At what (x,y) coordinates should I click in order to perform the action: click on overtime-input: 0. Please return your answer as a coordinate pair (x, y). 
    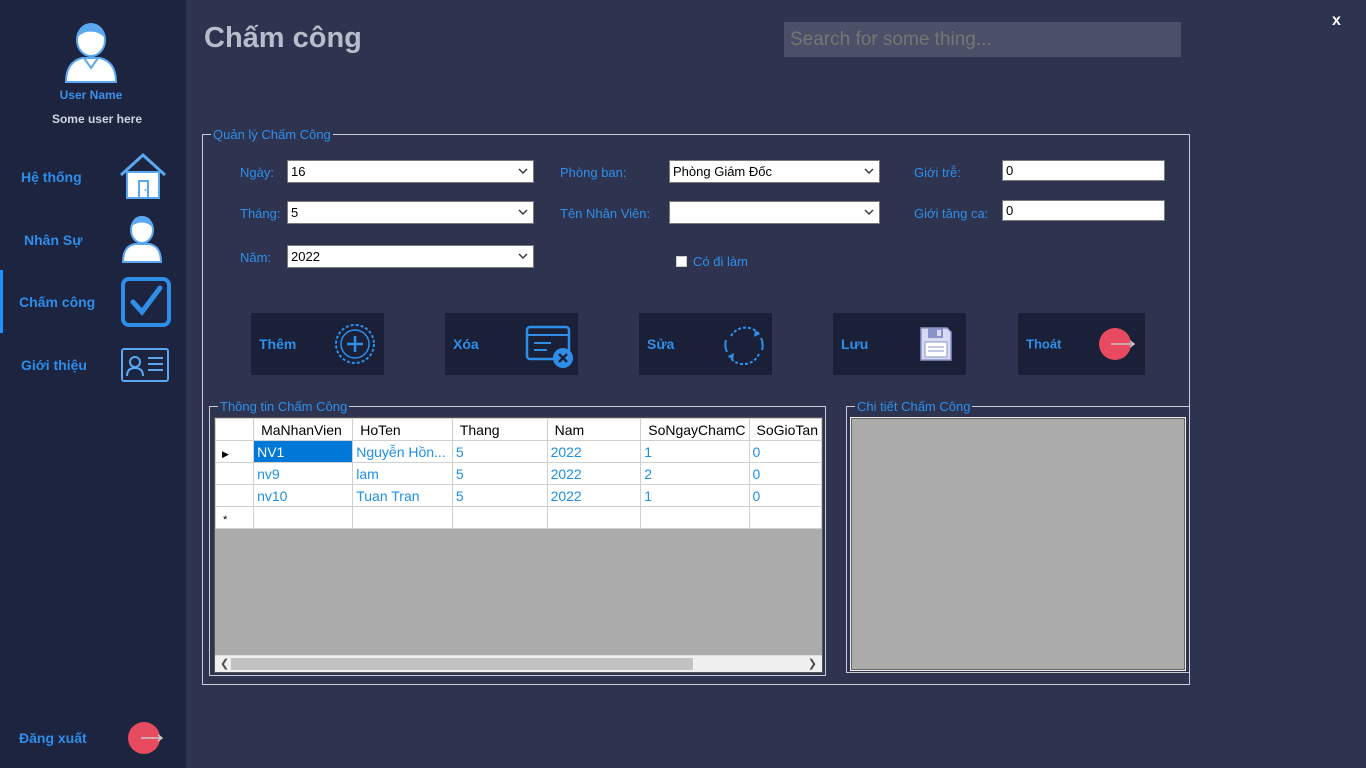
    Looking at the image, I should click on (1083, 210).